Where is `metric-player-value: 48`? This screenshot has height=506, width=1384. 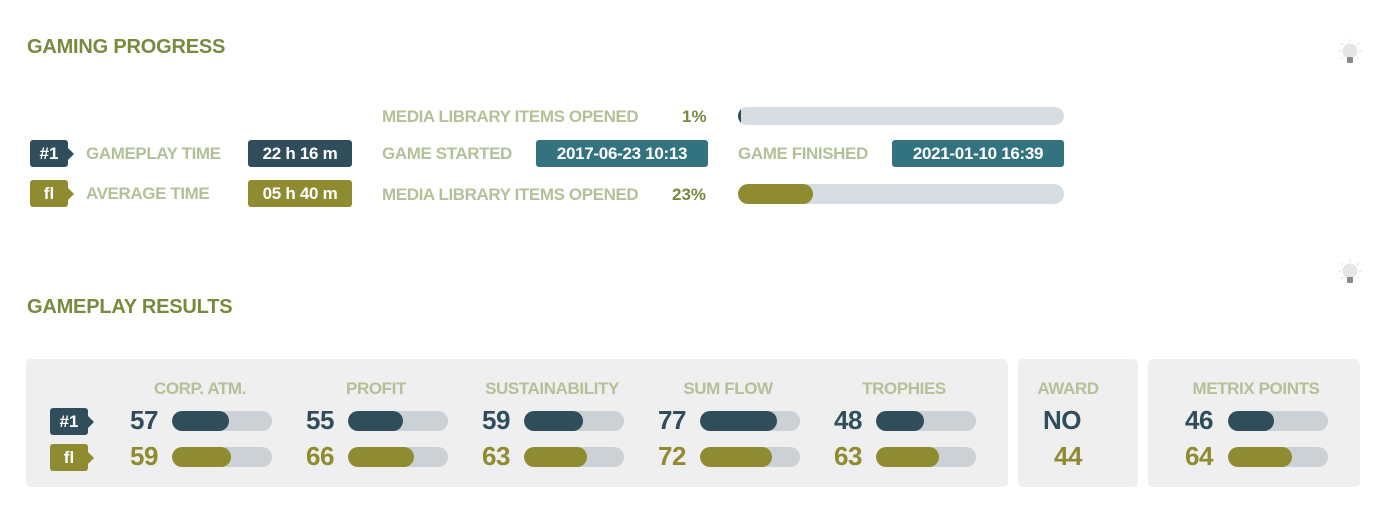
metric-player-value: 48 is located at coordinates (848, 420).